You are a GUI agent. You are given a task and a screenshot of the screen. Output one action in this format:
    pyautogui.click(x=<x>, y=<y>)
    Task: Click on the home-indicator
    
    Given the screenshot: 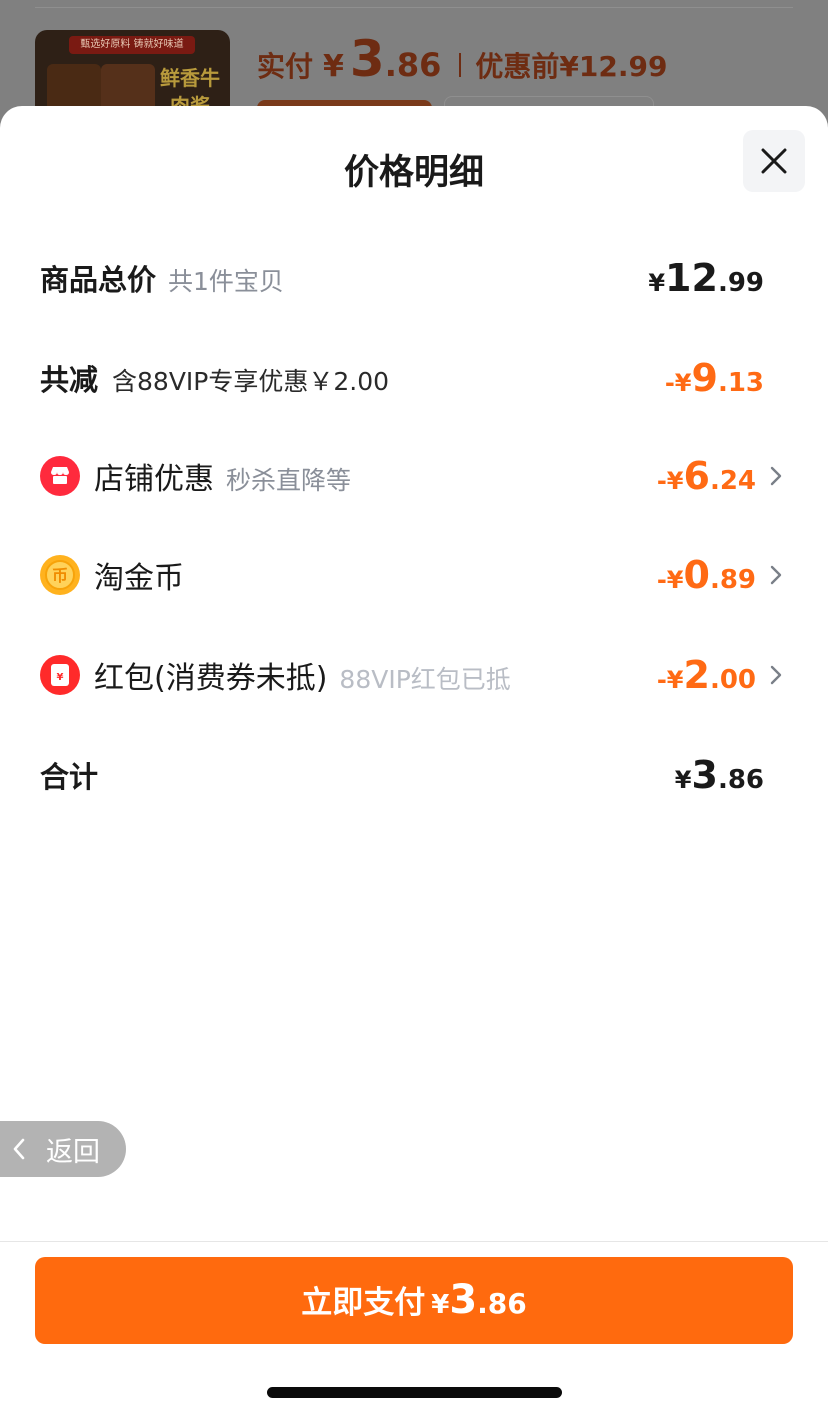 What is the action you would take?
    pyautogui.click(x=414, y=1392)
    